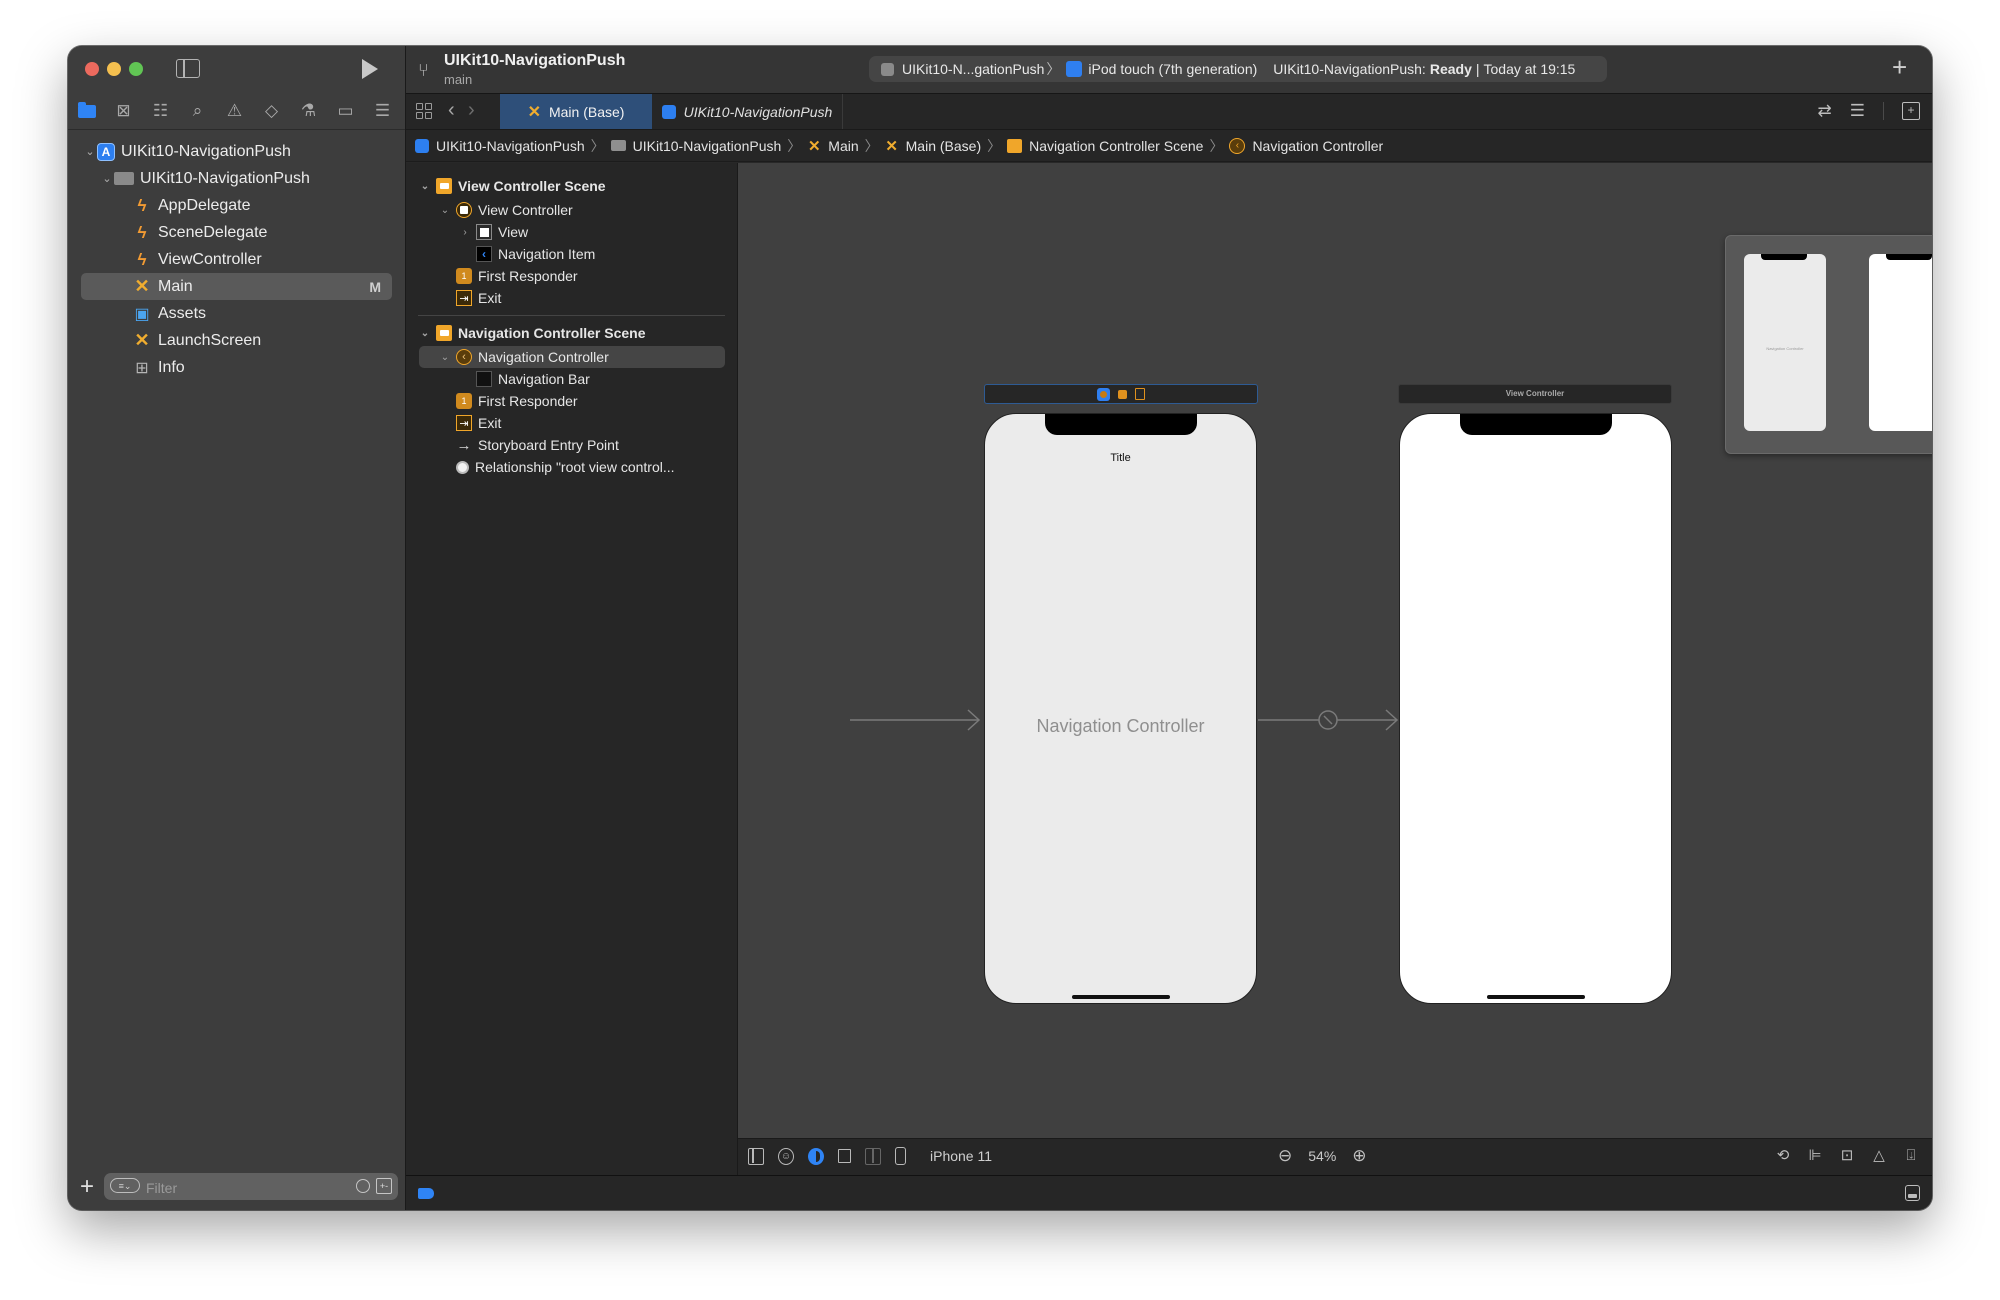 The height and width of the screenshot is (1300, 2000). What do you see at coordinates (1535, 394) in the screenshot?
I see `view-controller-scene-dock: View Controller` at bounding box center [1535, 394].